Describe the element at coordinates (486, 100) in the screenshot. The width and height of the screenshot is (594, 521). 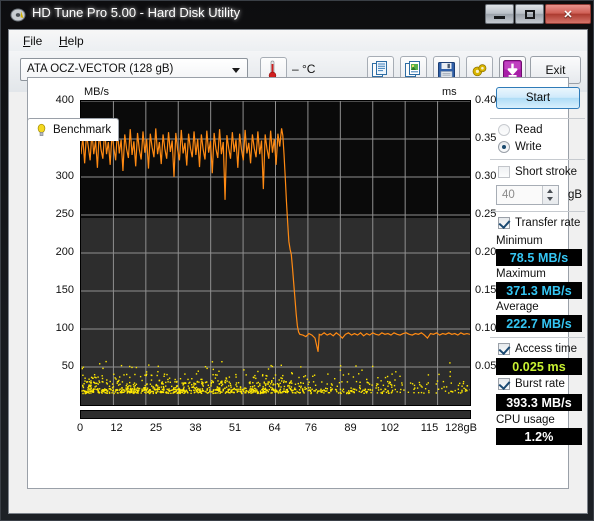
I see `y2-tick-label: 0.40` at that location.